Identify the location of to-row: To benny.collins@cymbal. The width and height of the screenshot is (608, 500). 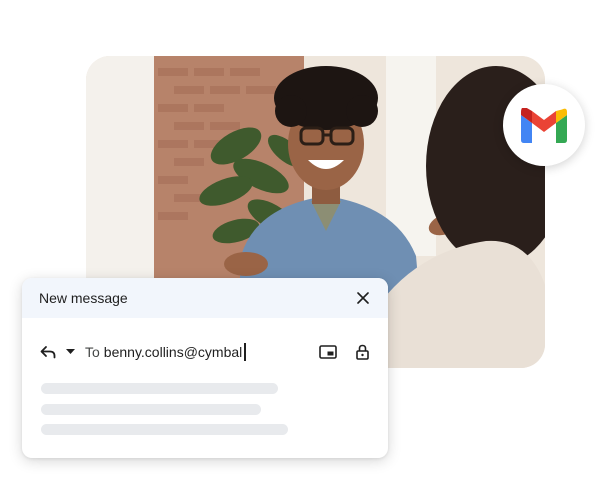
(205, 352).